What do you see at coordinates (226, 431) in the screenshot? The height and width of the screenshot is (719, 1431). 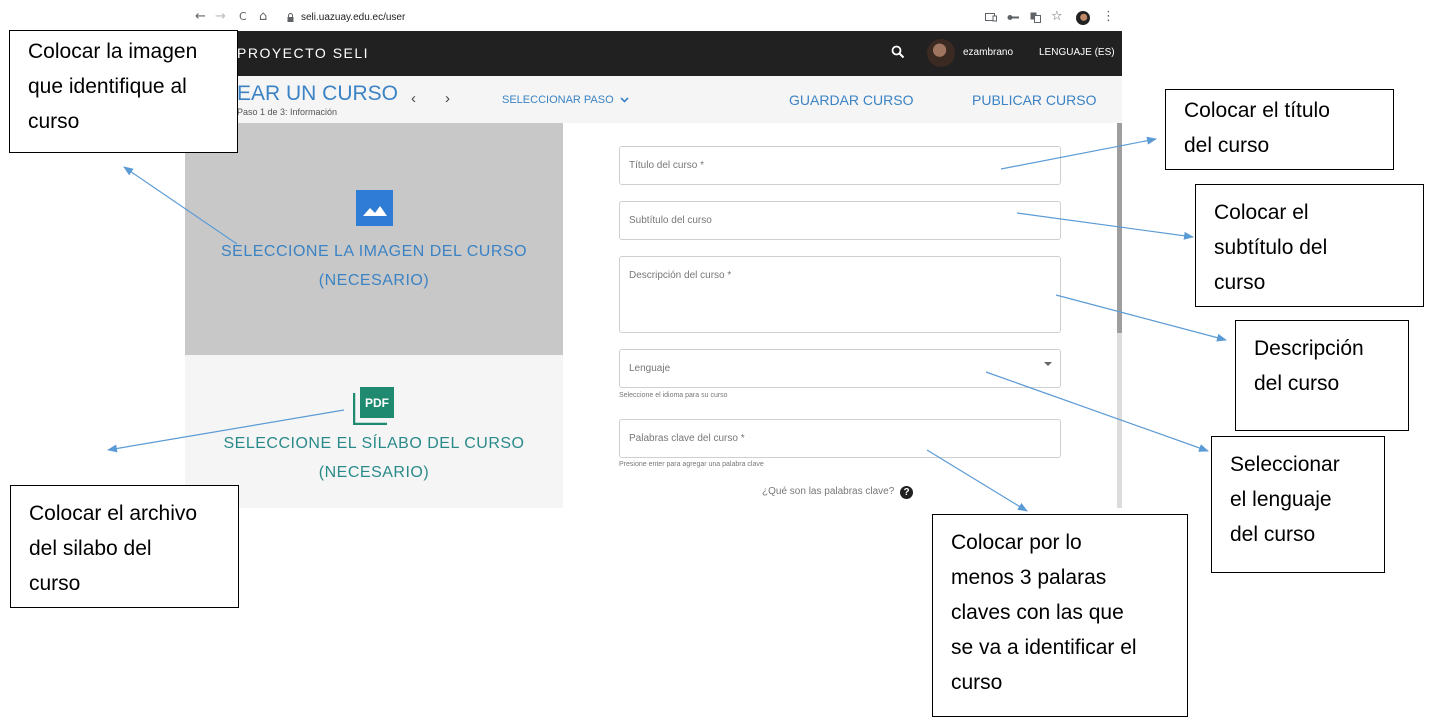 I see `arrow-syllabus` at bounding box center [226, 431].